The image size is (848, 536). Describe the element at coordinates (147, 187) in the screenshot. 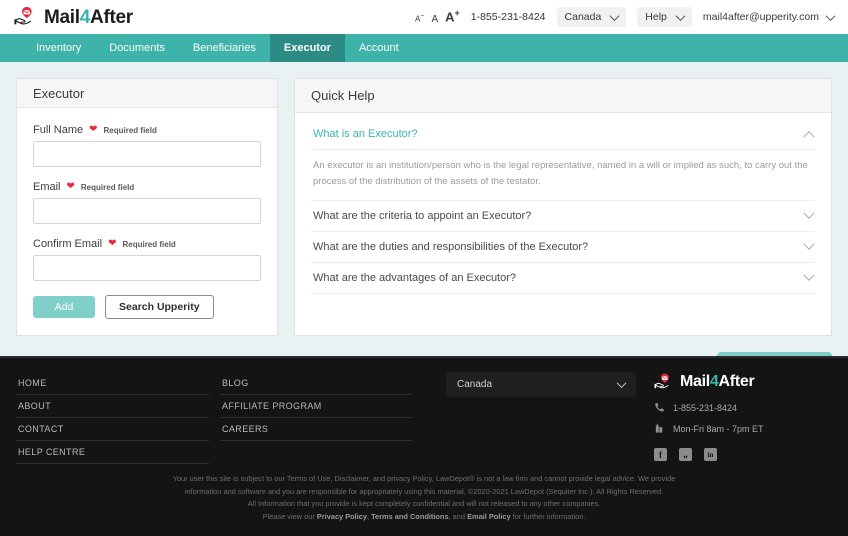

I see `email-label-row: Email ❤ Required field` at that location.